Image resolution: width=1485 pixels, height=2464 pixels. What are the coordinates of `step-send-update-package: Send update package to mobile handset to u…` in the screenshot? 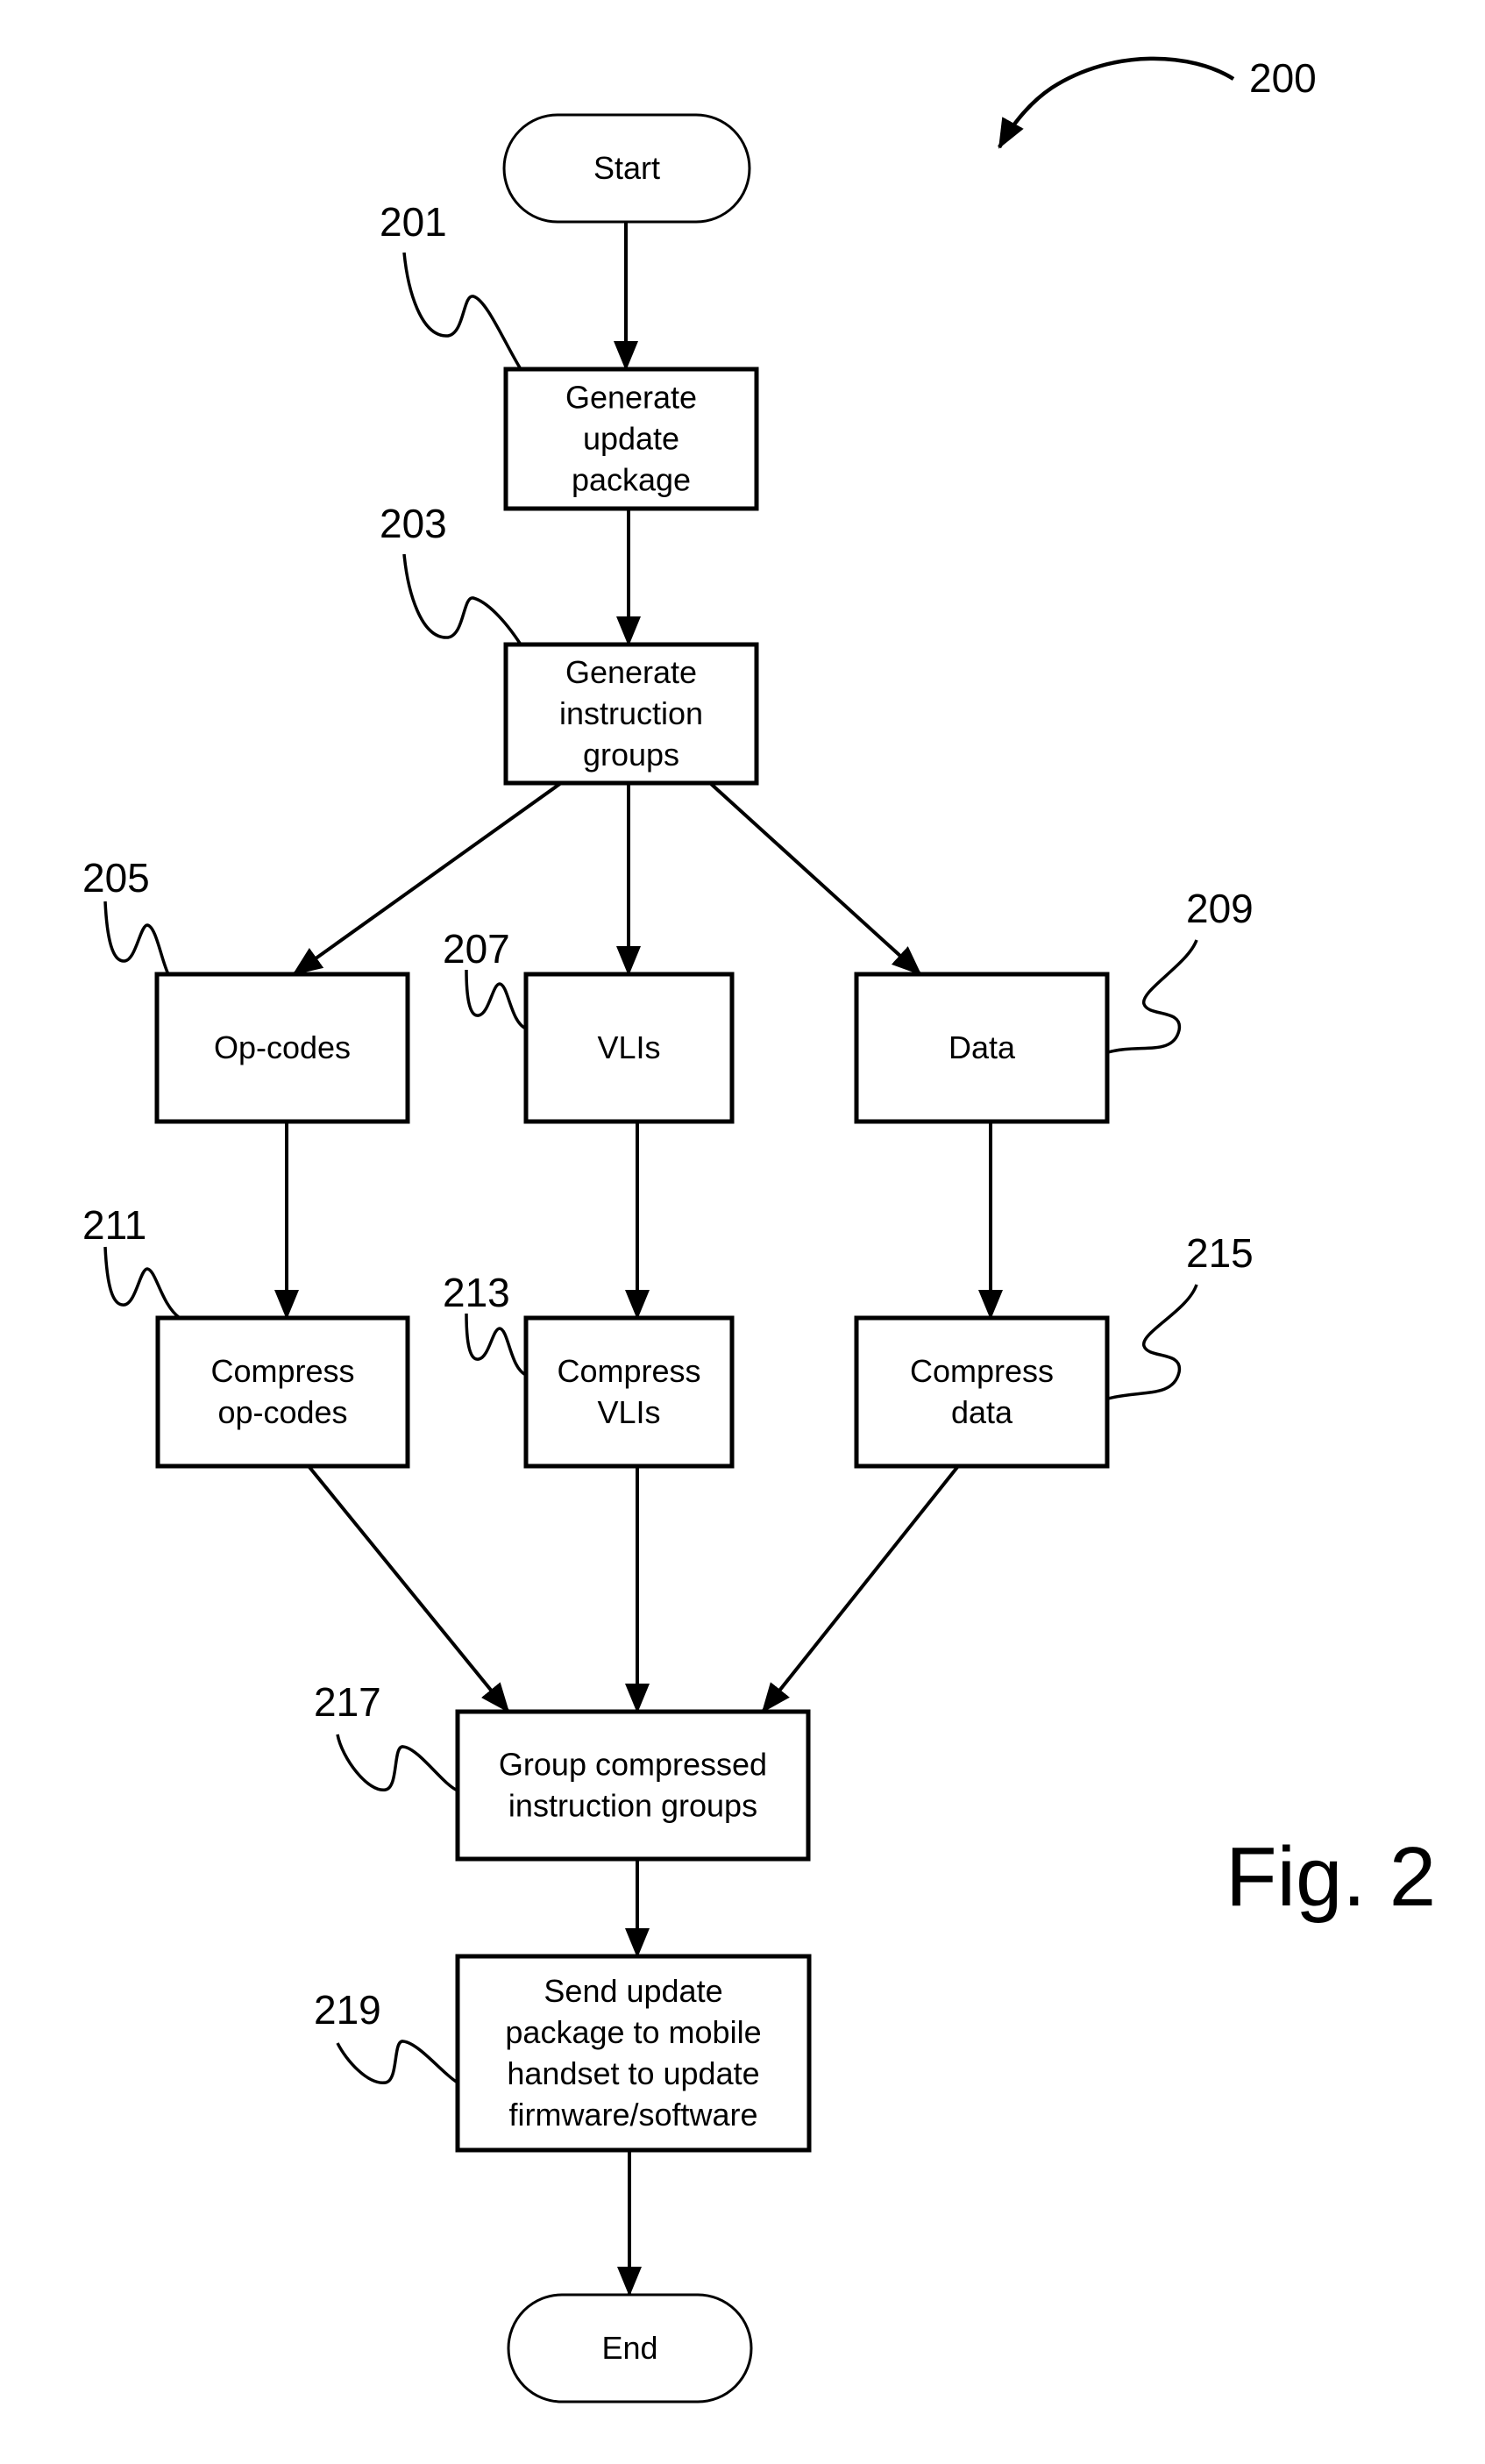 It's located at (634, 2054).